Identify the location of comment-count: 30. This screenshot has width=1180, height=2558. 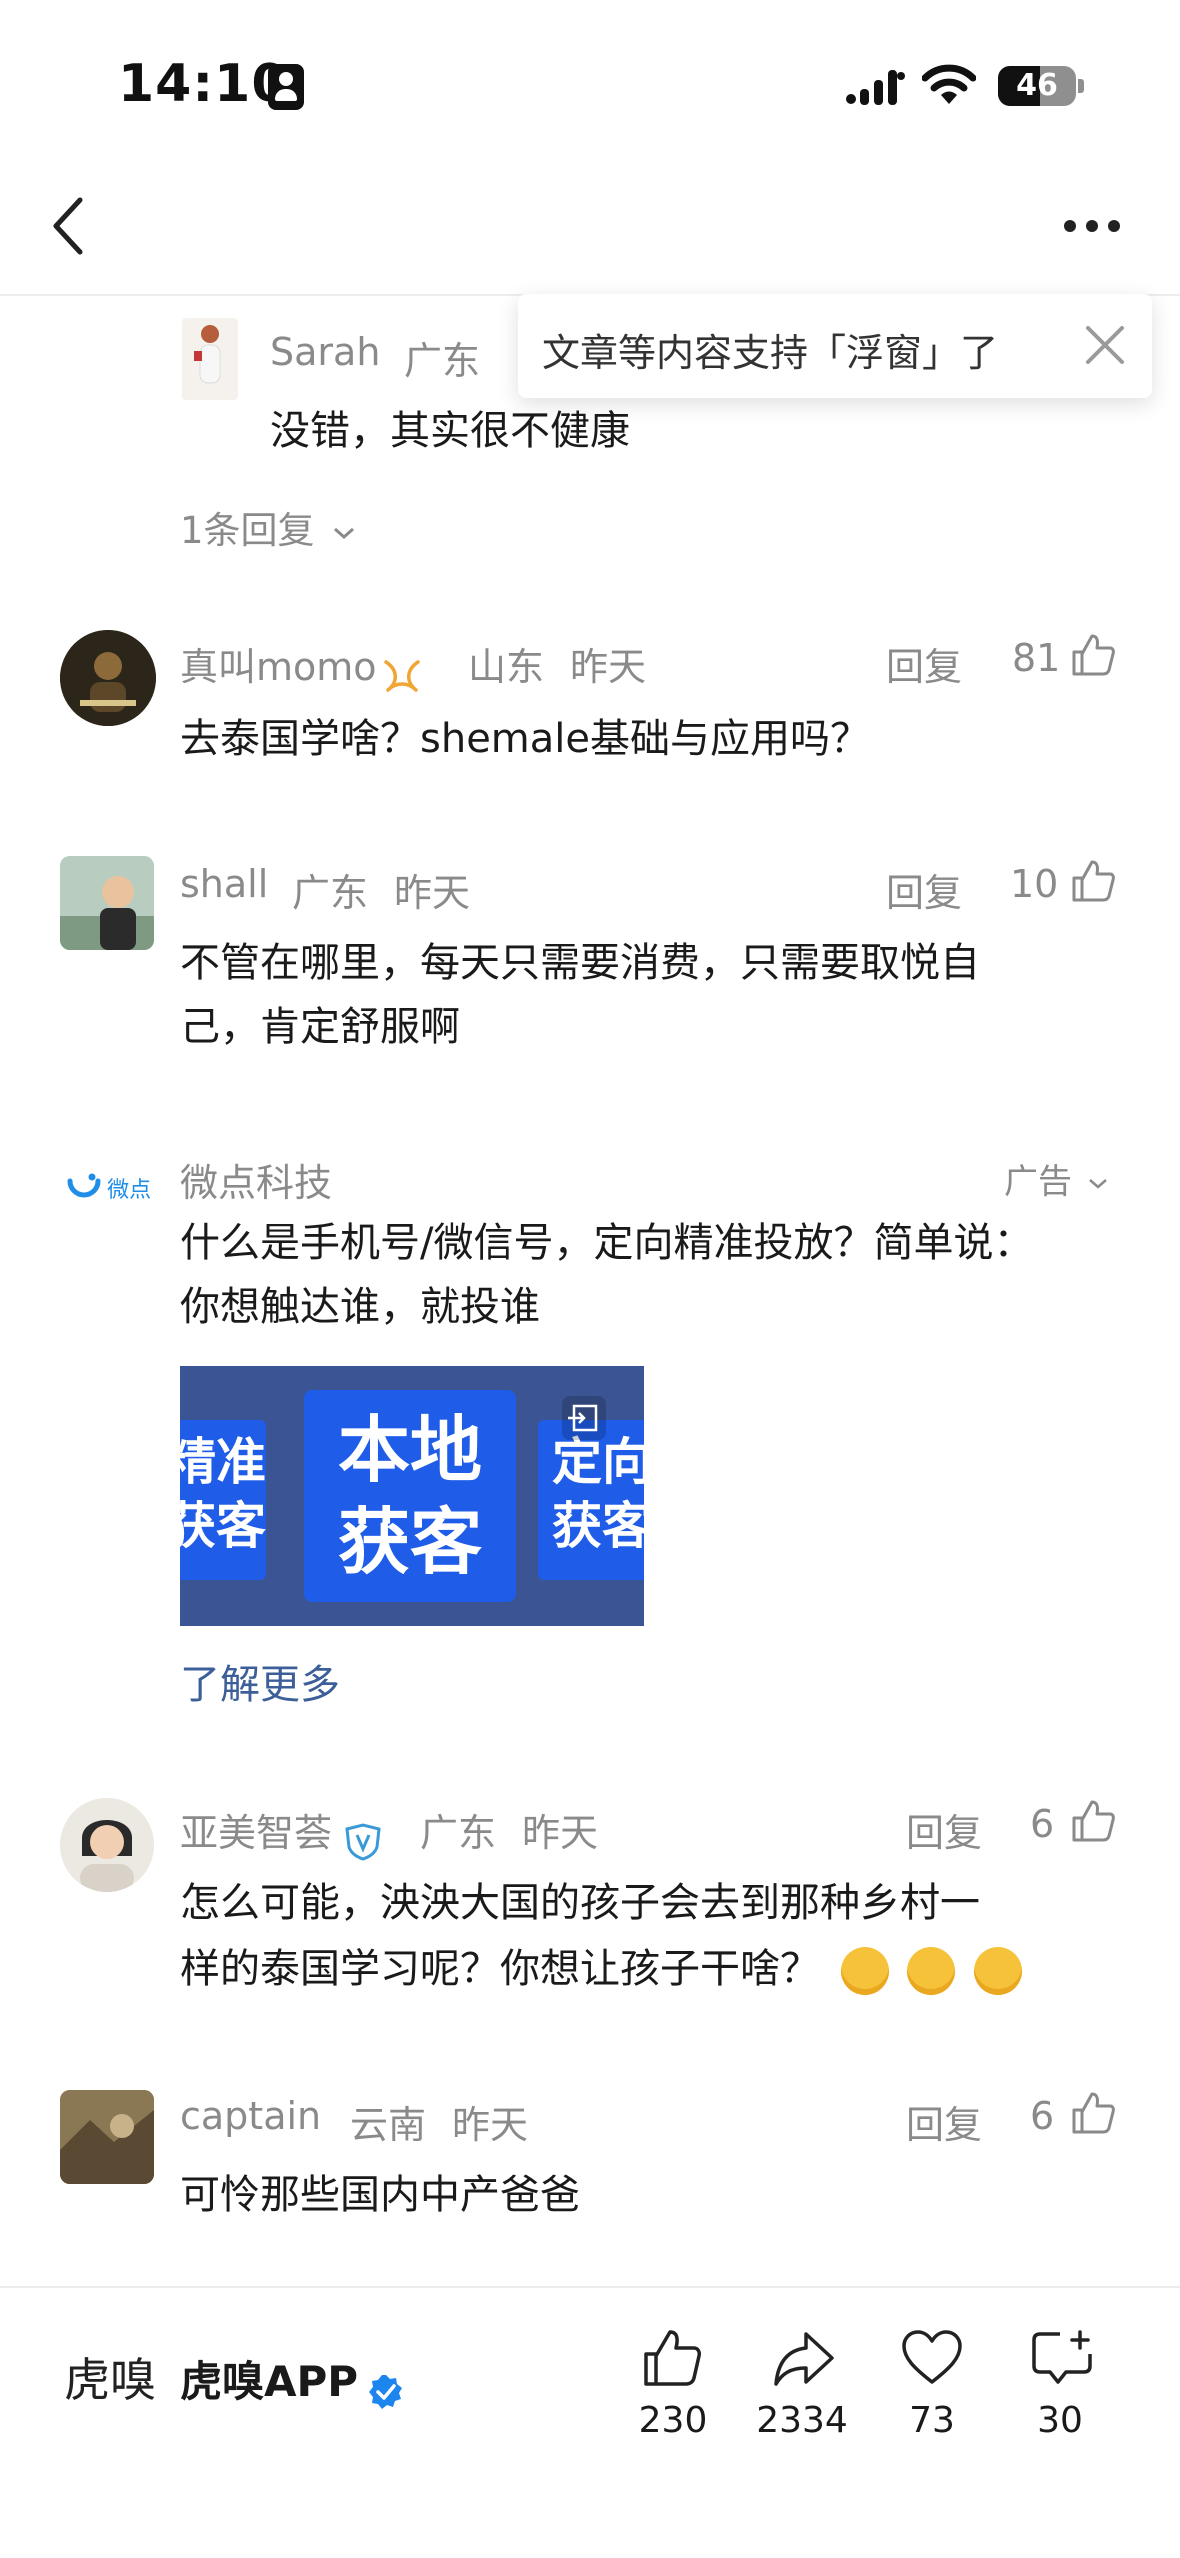
(1060, 2420).